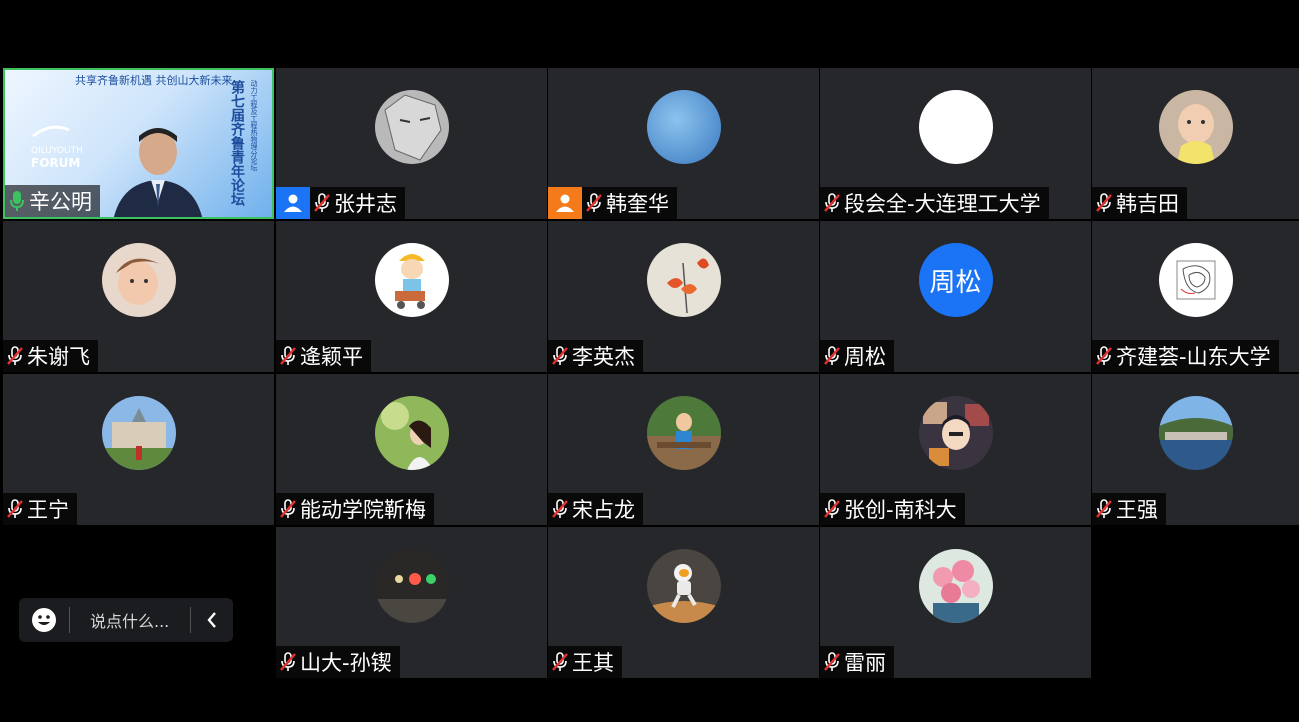 Image resolution: width=1299 pixels, height=722 pixels. What do you see at coordinates (138, 433) in the screenshot?
I see `building-photo-avatar` at bounding box center [138, 433].